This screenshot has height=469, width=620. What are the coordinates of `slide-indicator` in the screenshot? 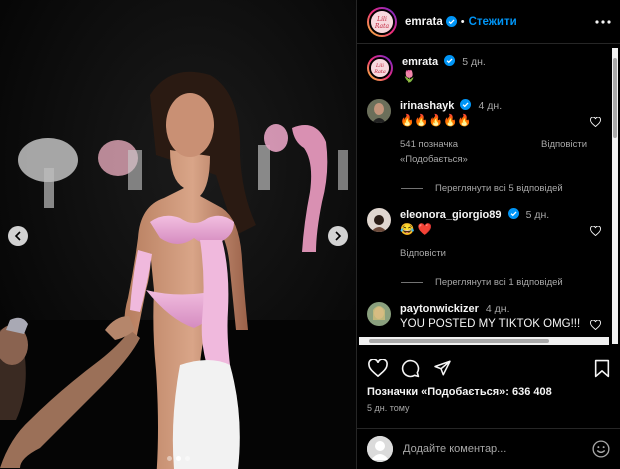 It's located at (178, 458).